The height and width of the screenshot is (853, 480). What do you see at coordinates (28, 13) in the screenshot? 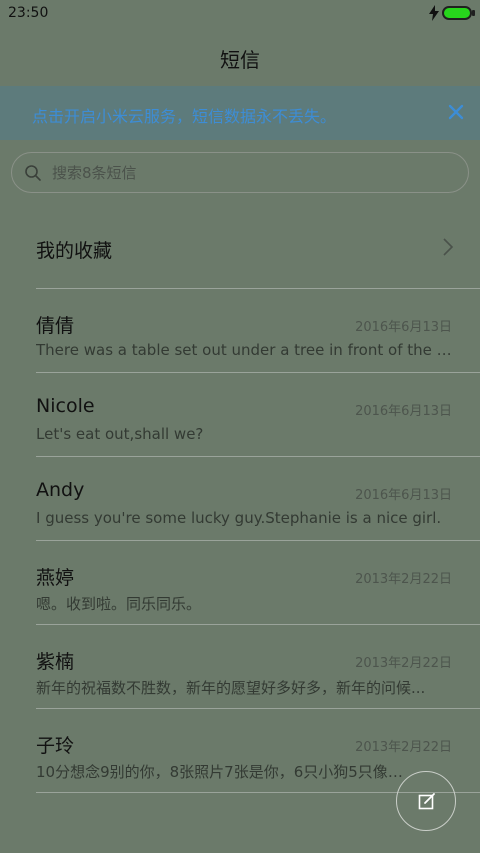
I see `status-time: 23:50` at bounding box center [28, 13].